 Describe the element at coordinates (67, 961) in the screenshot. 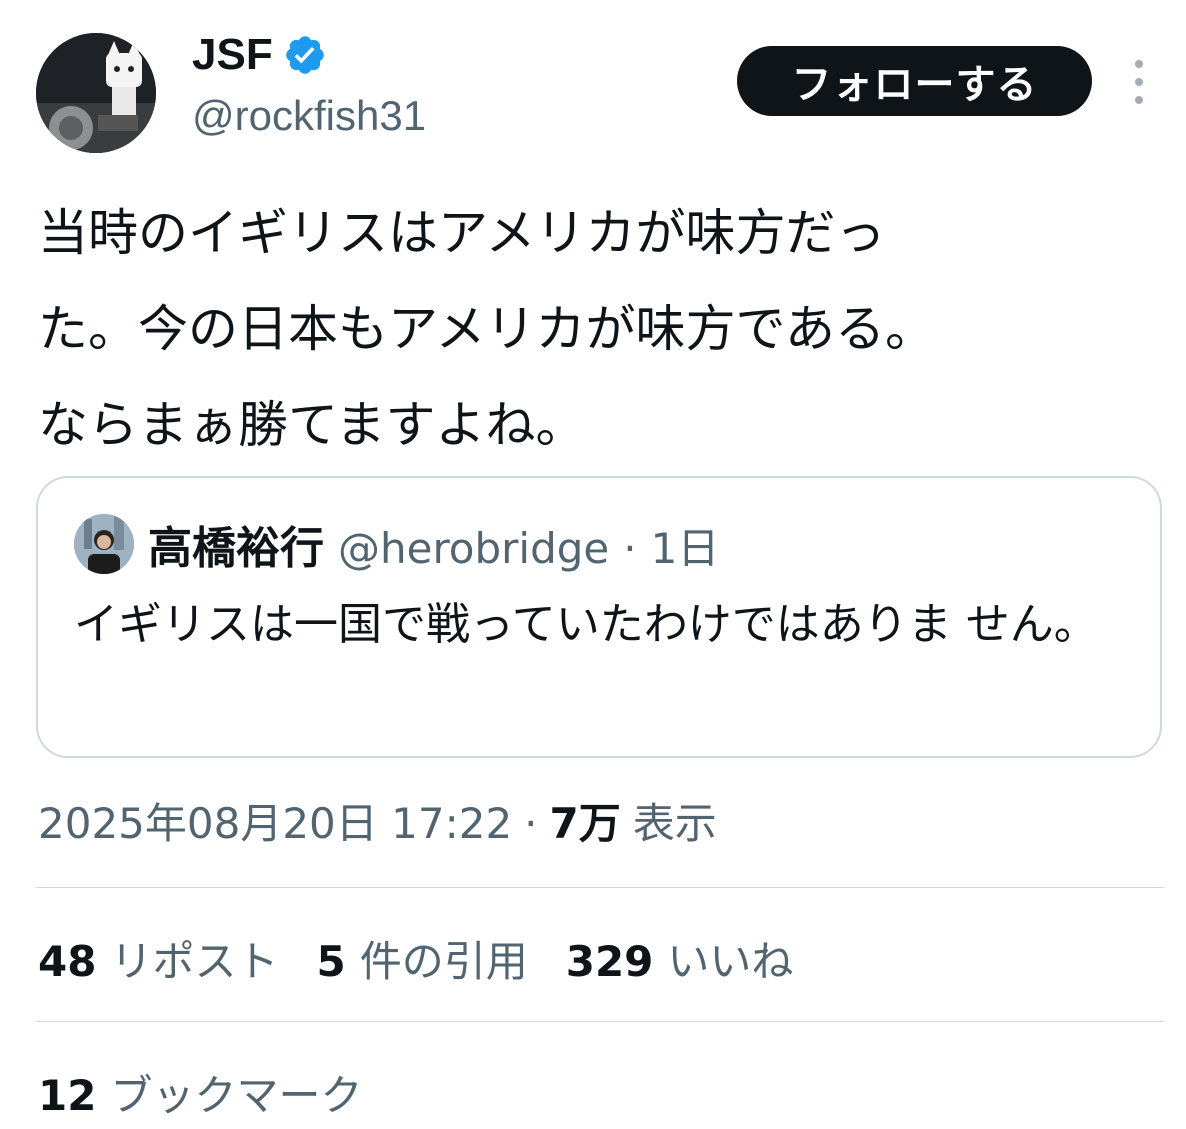

I see `reposts-count: 48` at that location.